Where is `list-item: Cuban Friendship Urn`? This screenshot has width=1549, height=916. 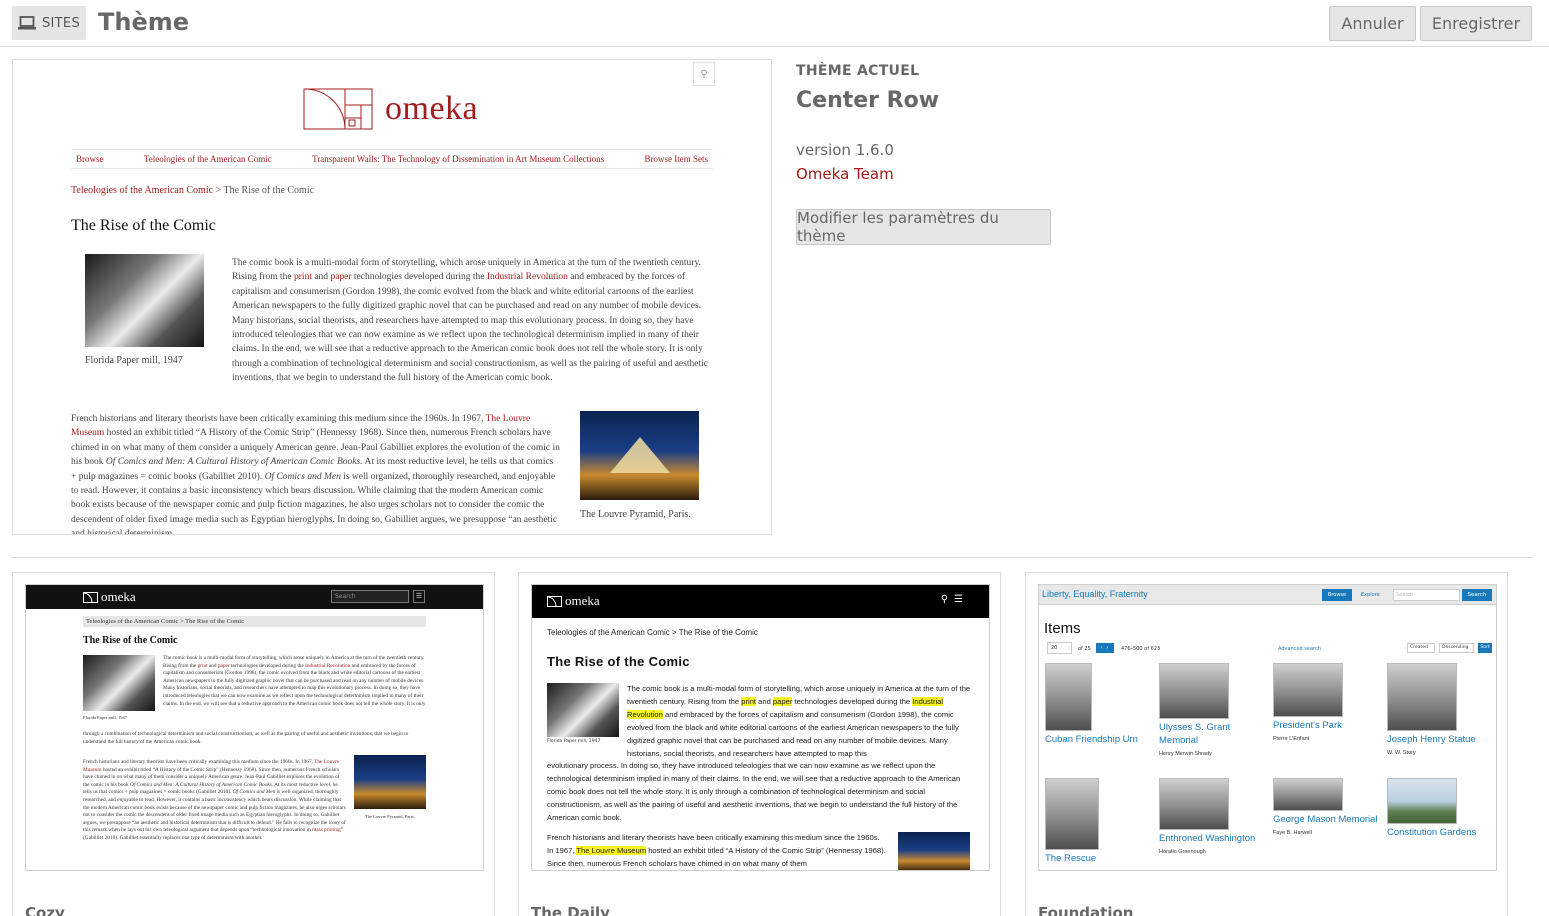 list-item: Cuban Friendship Urn is located at coordinates (1100, 704).